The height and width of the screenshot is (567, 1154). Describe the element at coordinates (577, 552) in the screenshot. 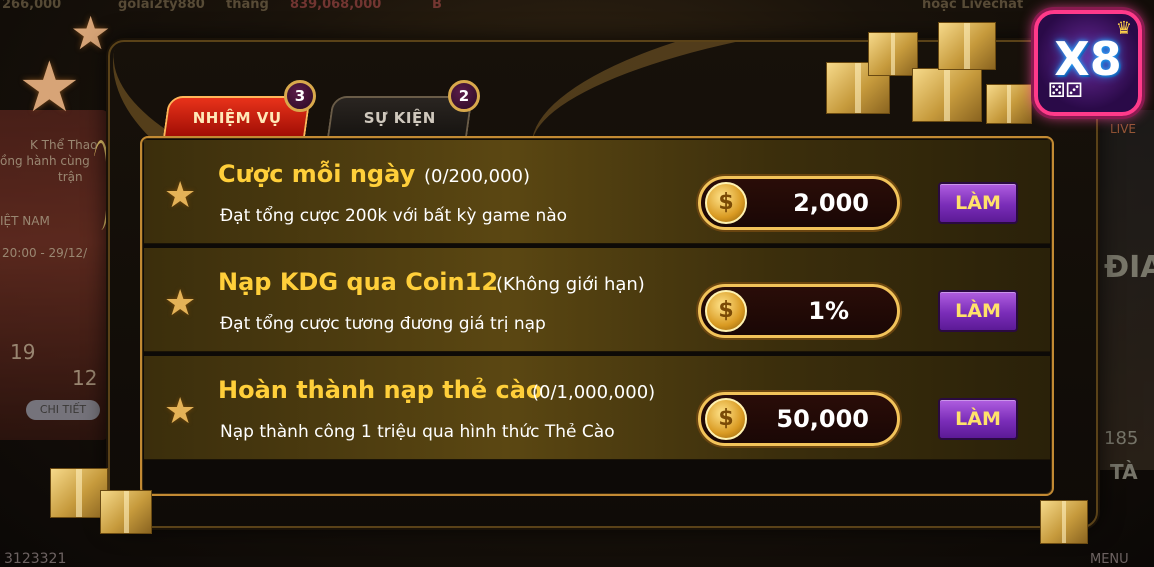

I see `background-bottom-bar: 3123321 MENU` at that location.